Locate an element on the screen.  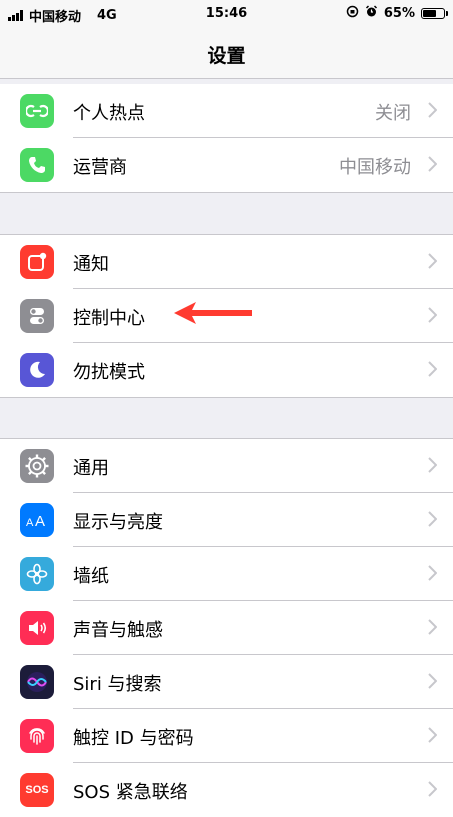
control-center-icon is located at coordinates (37, 316).